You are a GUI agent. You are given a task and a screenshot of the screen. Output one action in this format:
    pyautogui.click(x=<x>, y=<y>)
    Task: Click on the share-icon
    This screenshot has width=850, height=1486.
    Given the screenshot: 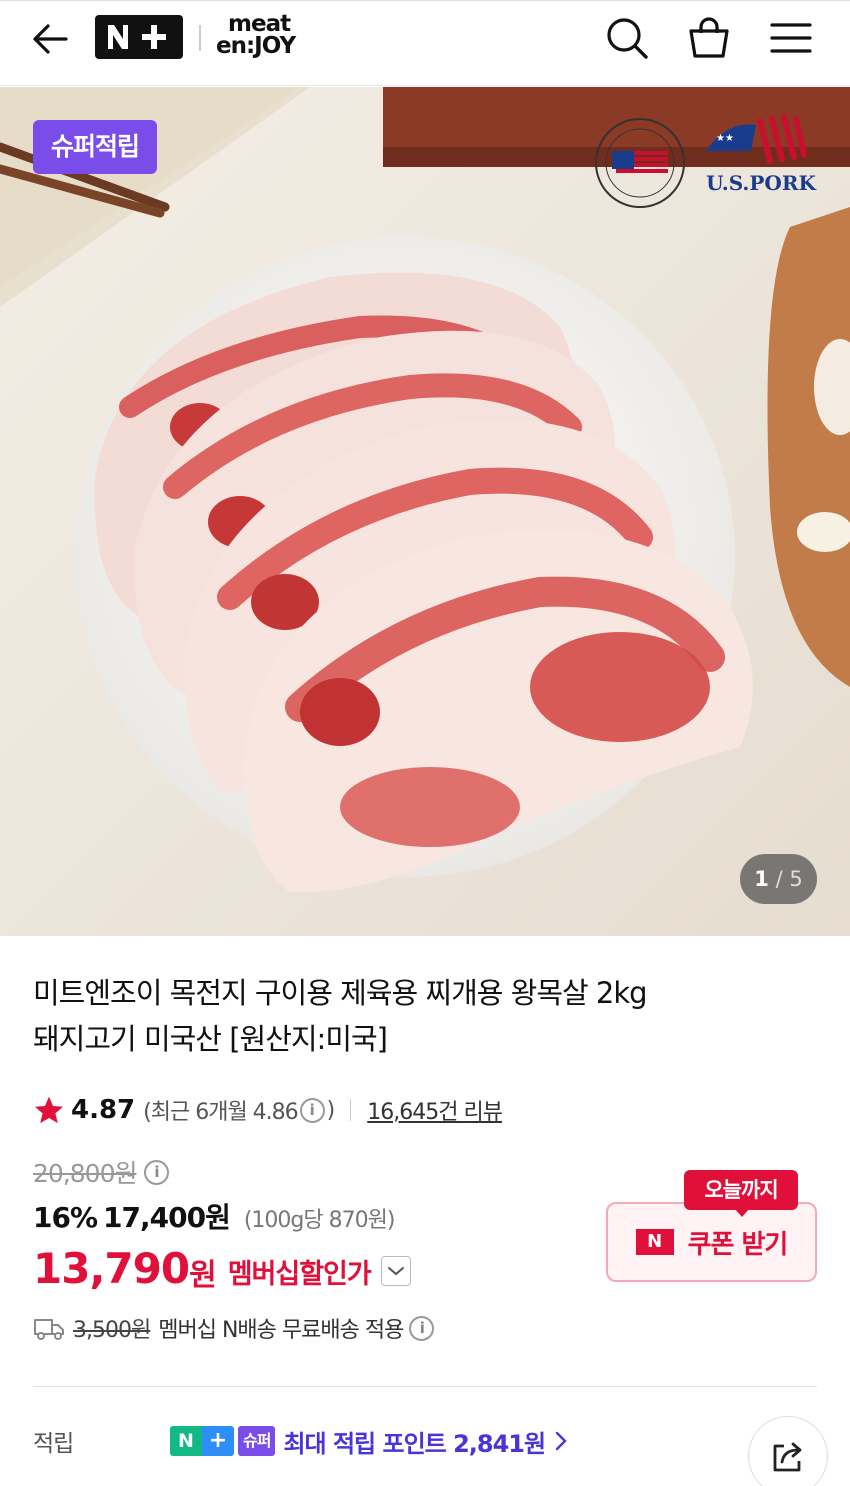 What is the action you would take?
    pyautogui.click(x=787, y=1457)
    